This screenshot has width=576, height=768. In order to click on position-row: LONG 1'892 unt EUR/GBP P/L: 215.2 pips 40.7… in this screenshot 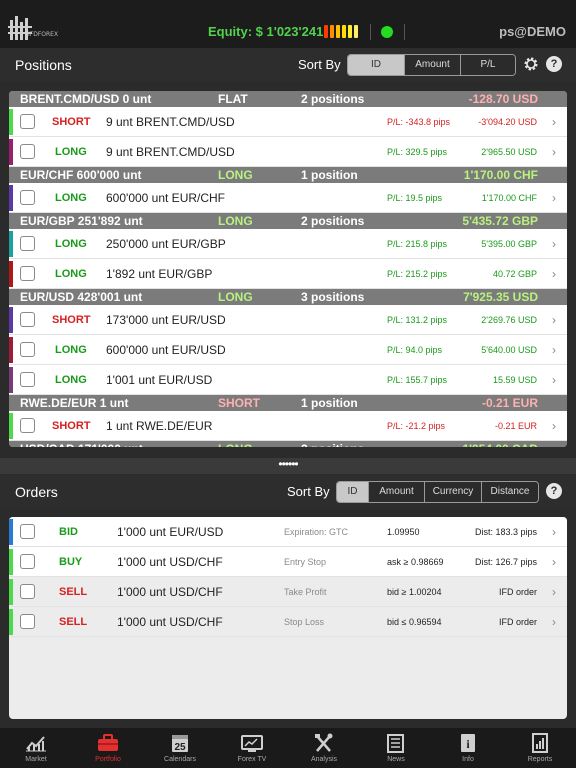, I will do `click(288, 274)`.